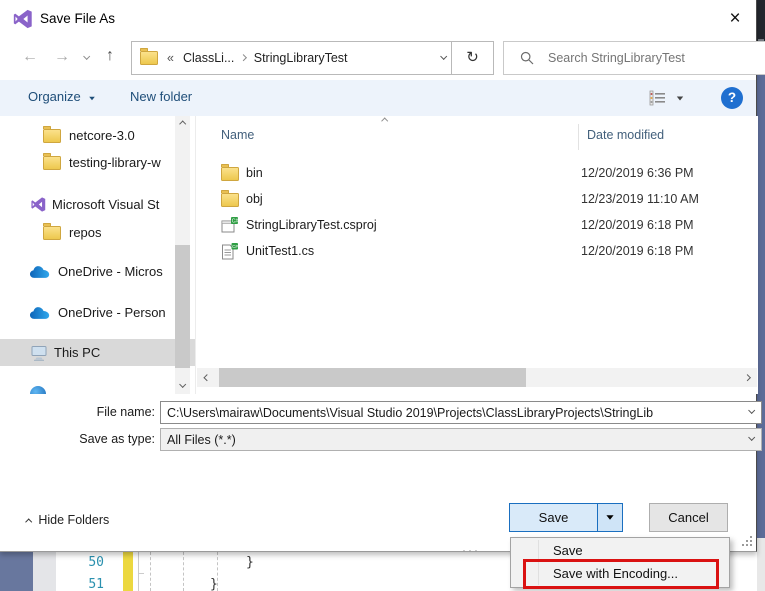  Describe the element at coordinates (458, 440) in the screenshot. I see `save-as-type-value: All Files (*.*)` at that location.